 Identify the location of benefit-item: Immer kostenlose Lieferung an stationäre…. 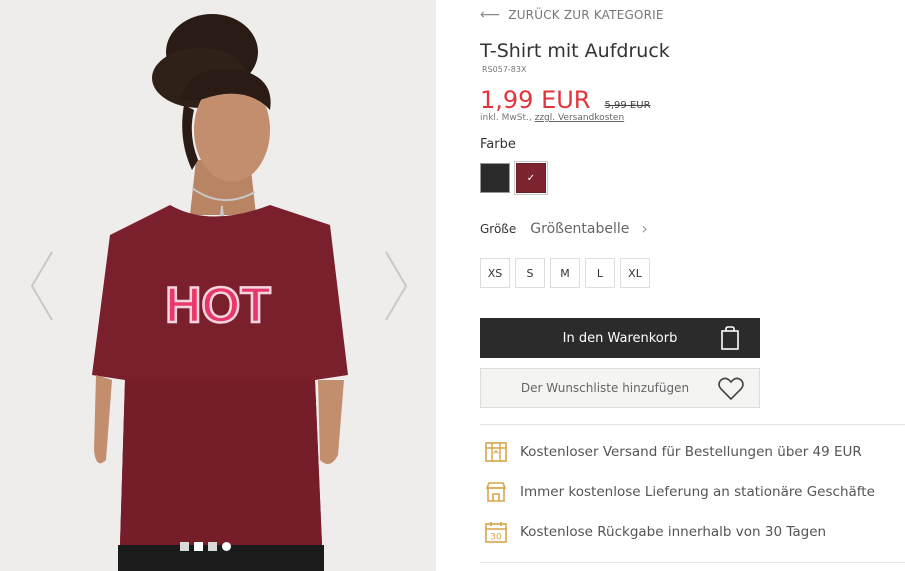
(679, 492).